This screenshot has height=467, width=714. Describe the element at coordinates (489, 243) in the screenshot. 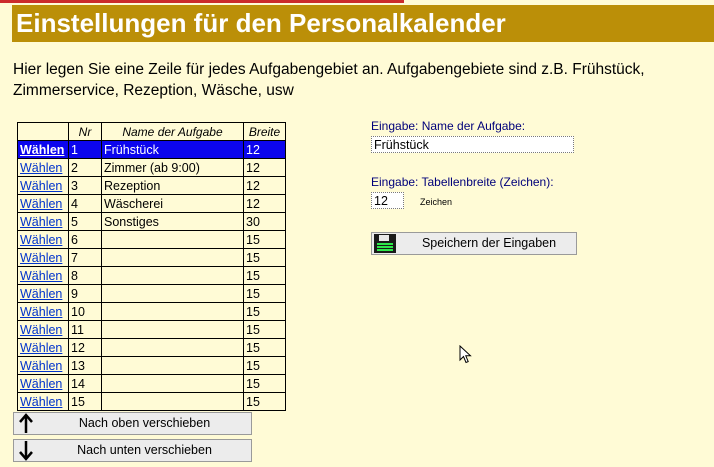

I see `save-label: Speichern der Eingaben` at that location.